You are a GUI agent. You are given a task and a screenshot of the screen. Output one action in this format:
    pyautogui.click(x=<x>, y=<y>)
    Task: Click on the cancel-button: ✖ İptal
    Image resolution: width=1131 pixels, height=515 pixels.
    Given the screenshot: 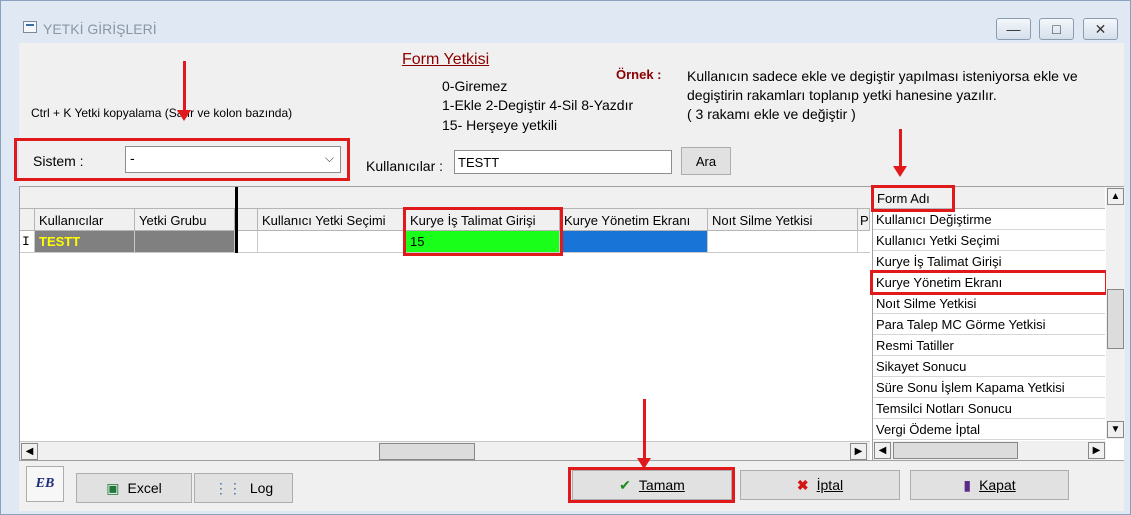 What is the action you would take?
    pyautogui.click(x=820, y=485)
    